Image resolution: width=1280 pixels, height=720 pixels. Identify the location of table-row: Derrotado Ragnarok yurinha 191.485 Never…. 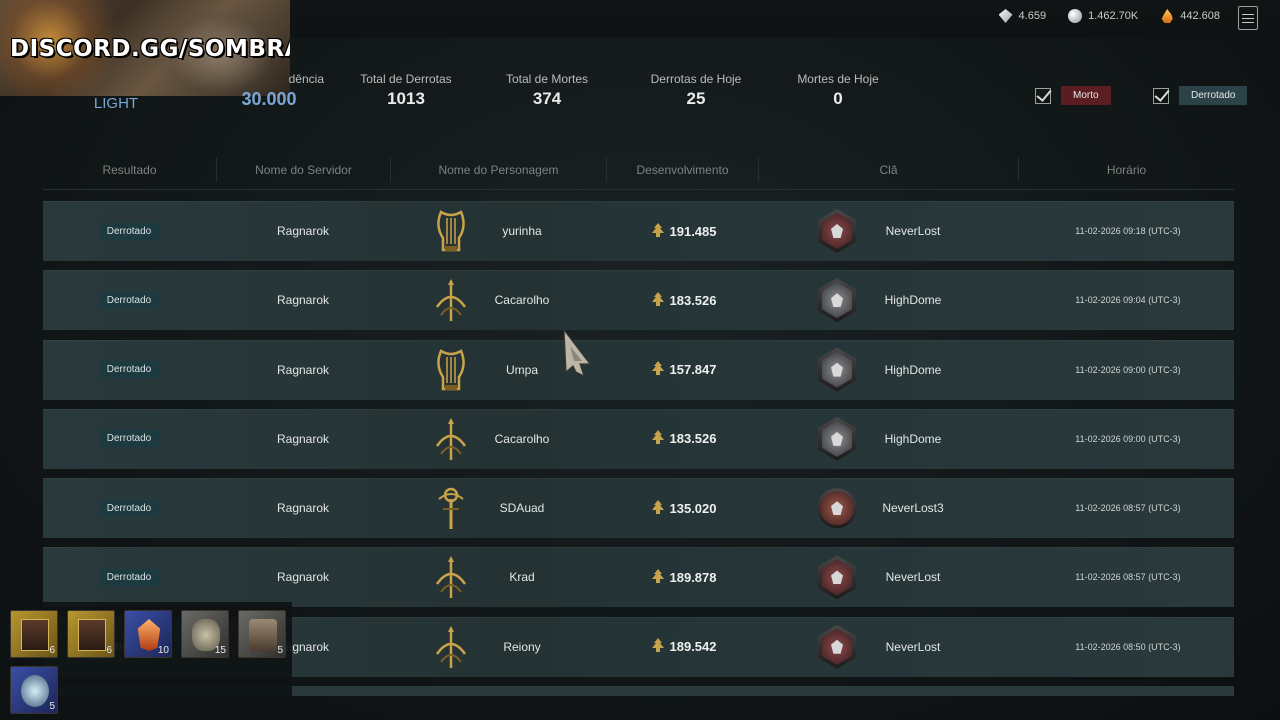
(638, 231).